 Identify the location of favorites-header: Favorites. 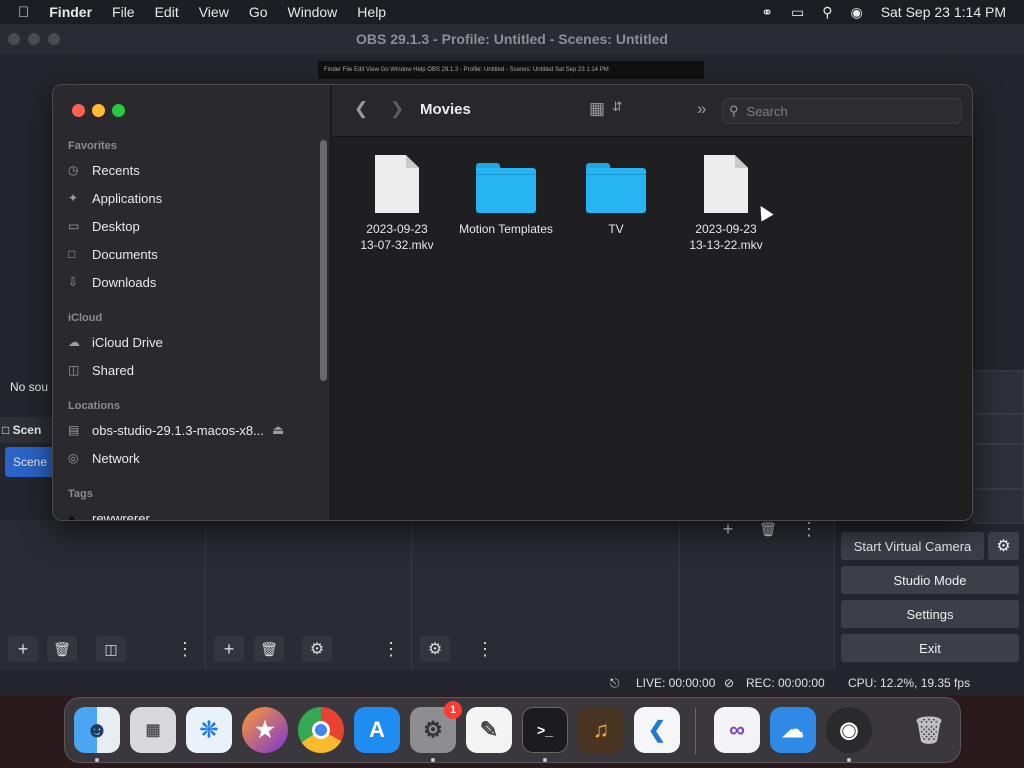
(92, 146).